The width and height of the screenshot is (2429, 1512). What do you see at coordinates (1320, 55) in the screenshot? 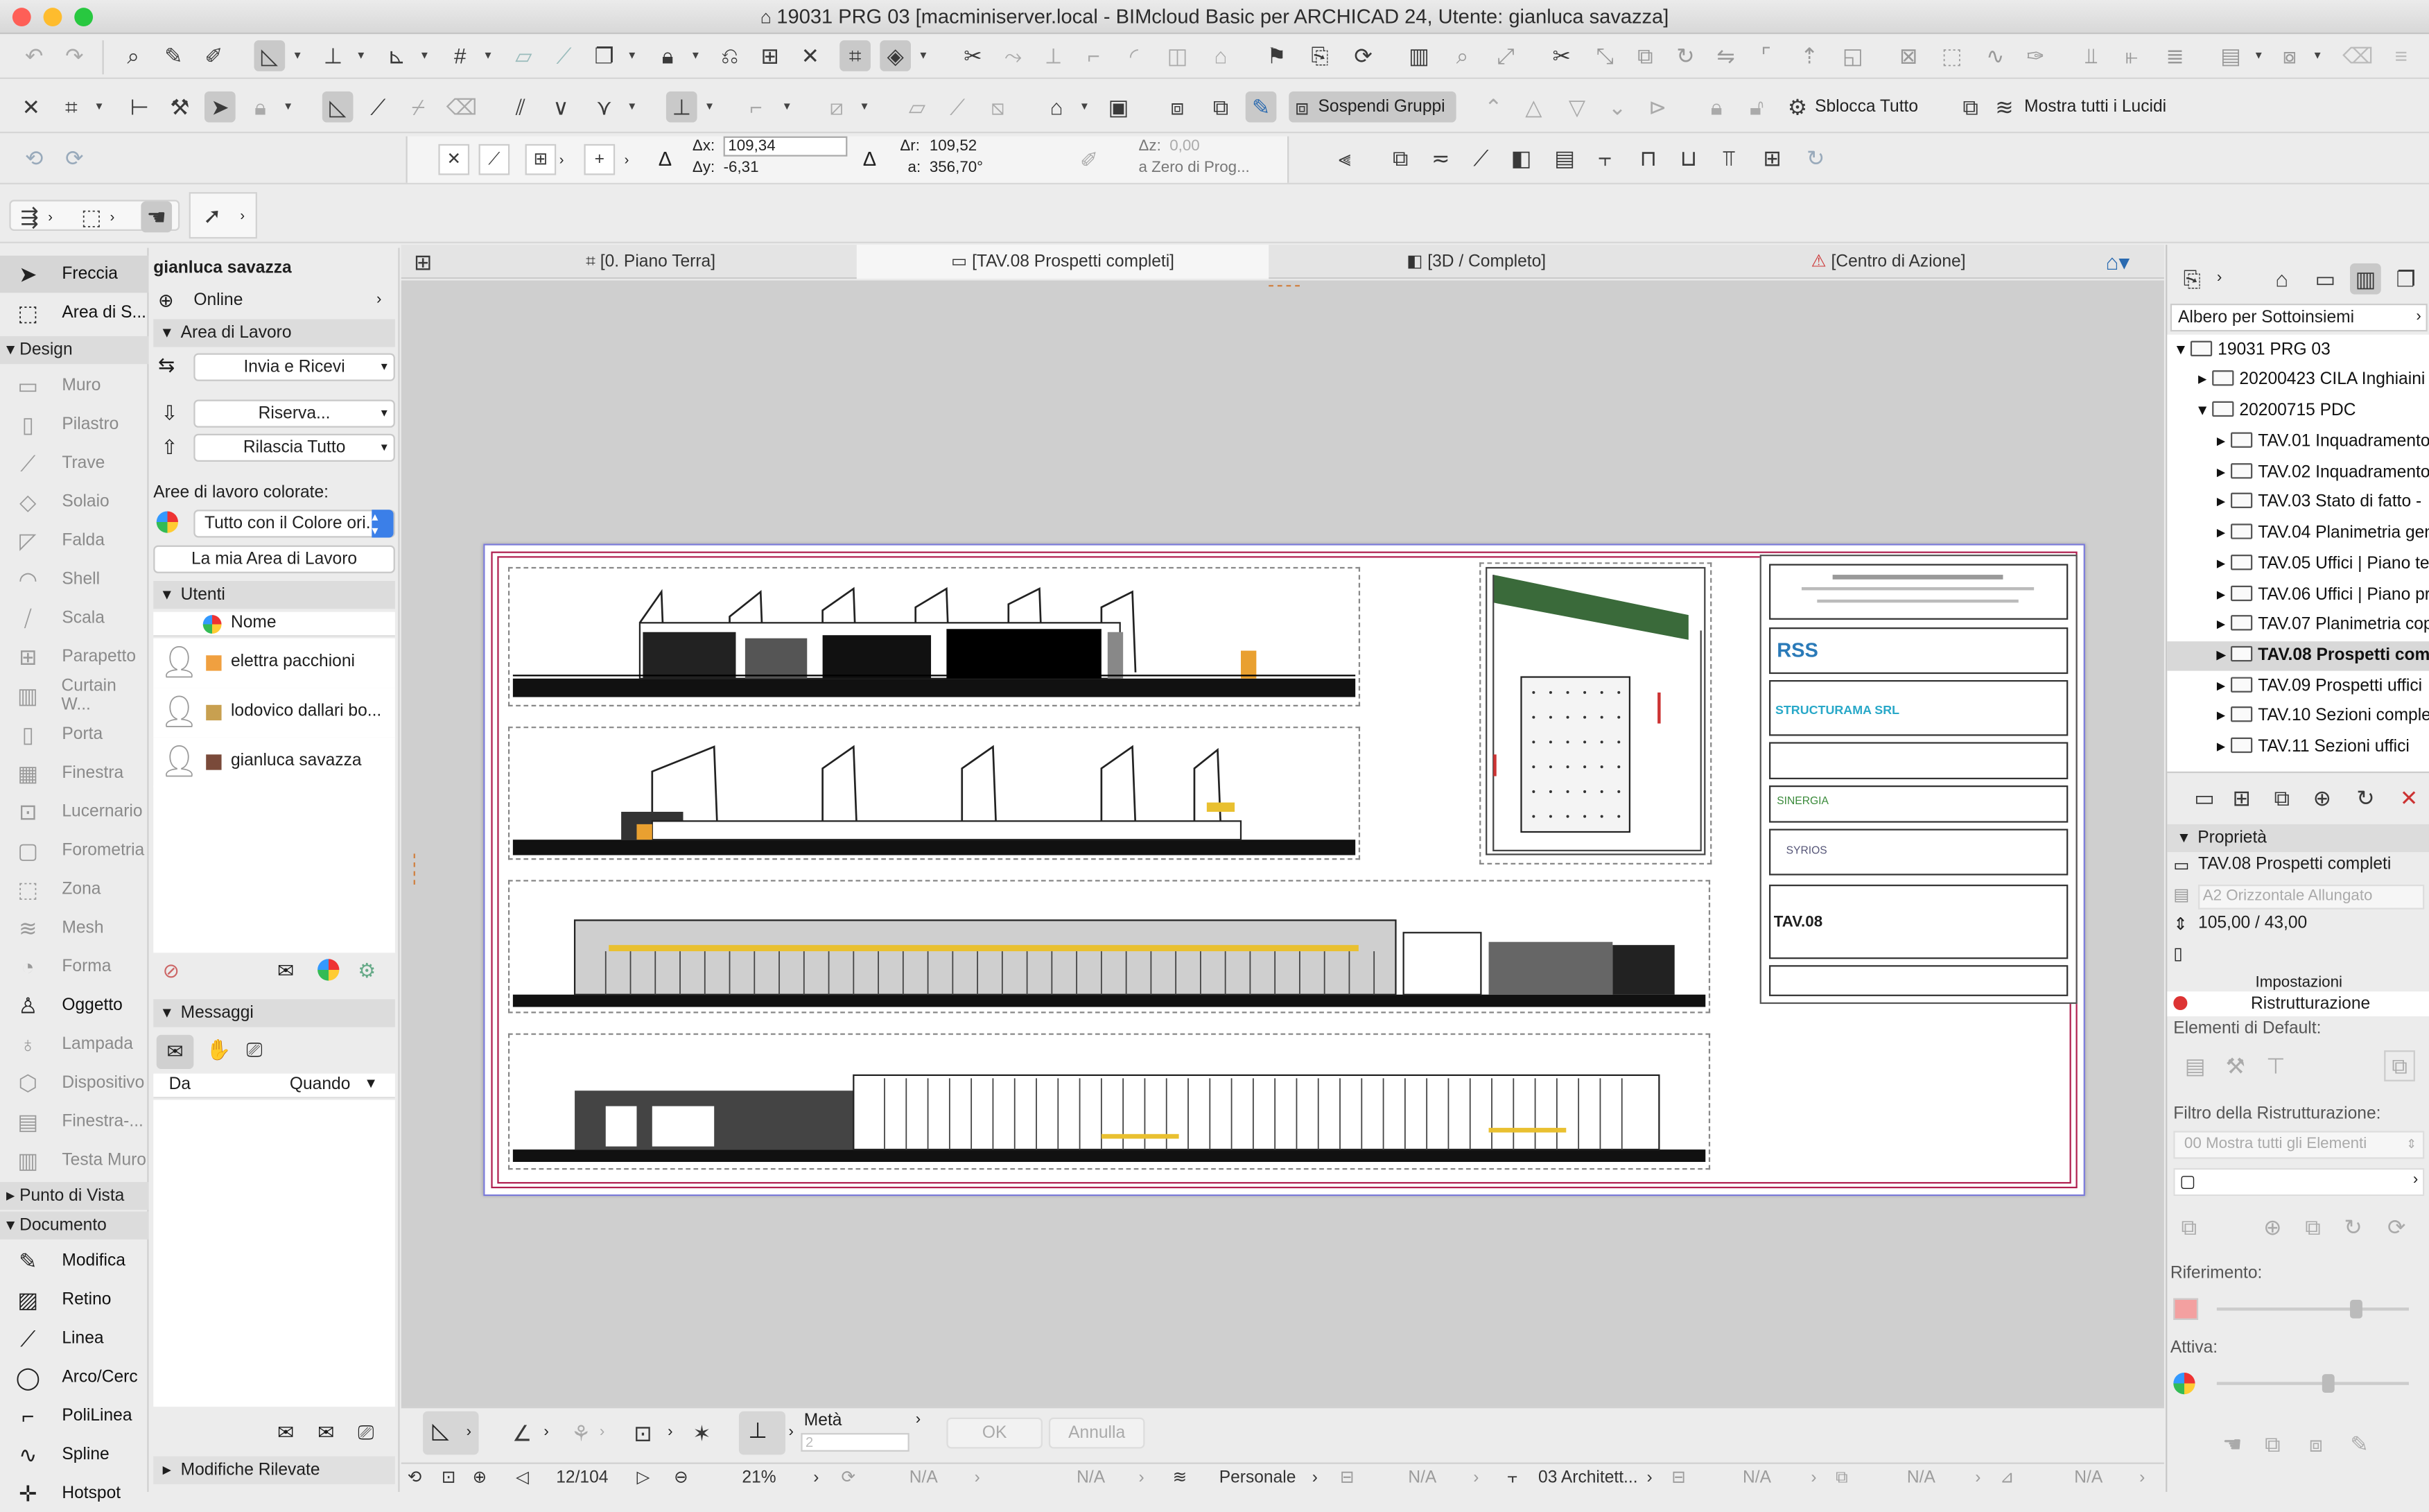
I see `publisher-icon: ⎘` at bounding box center [1320, 55].